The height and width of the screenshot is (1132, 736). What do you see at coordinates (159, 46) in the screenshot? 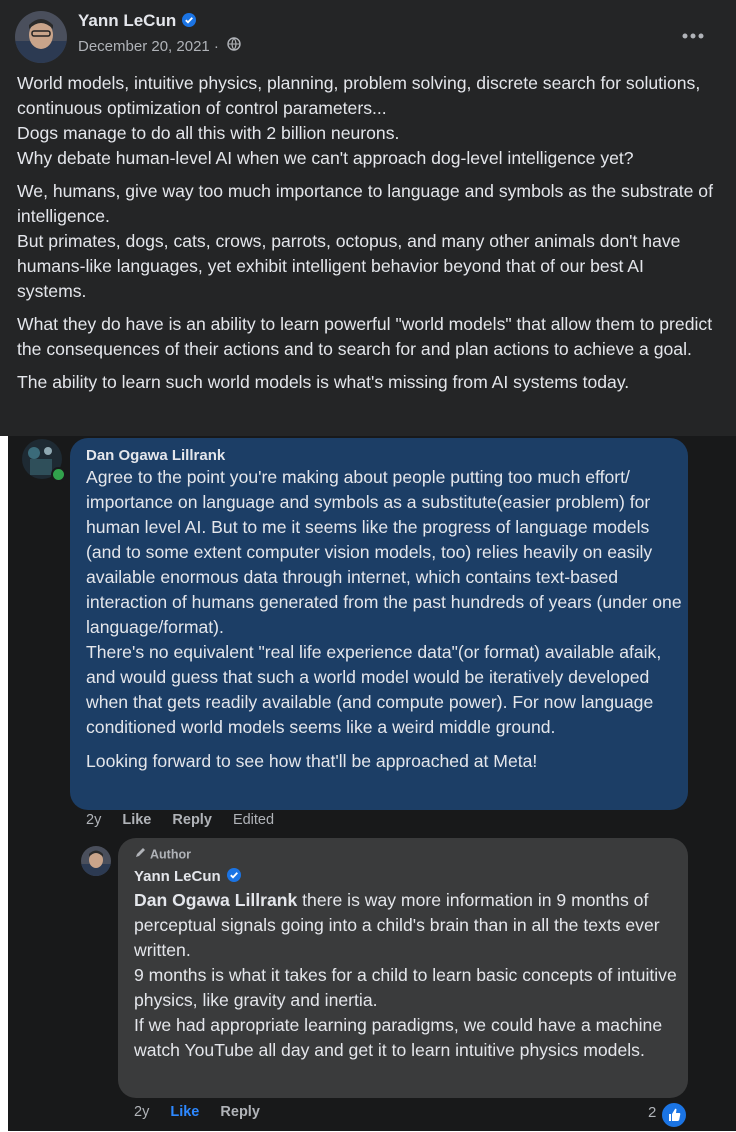
I see `post-timestamp: December 20, 2021 ·` at bounding box center [159, 46].